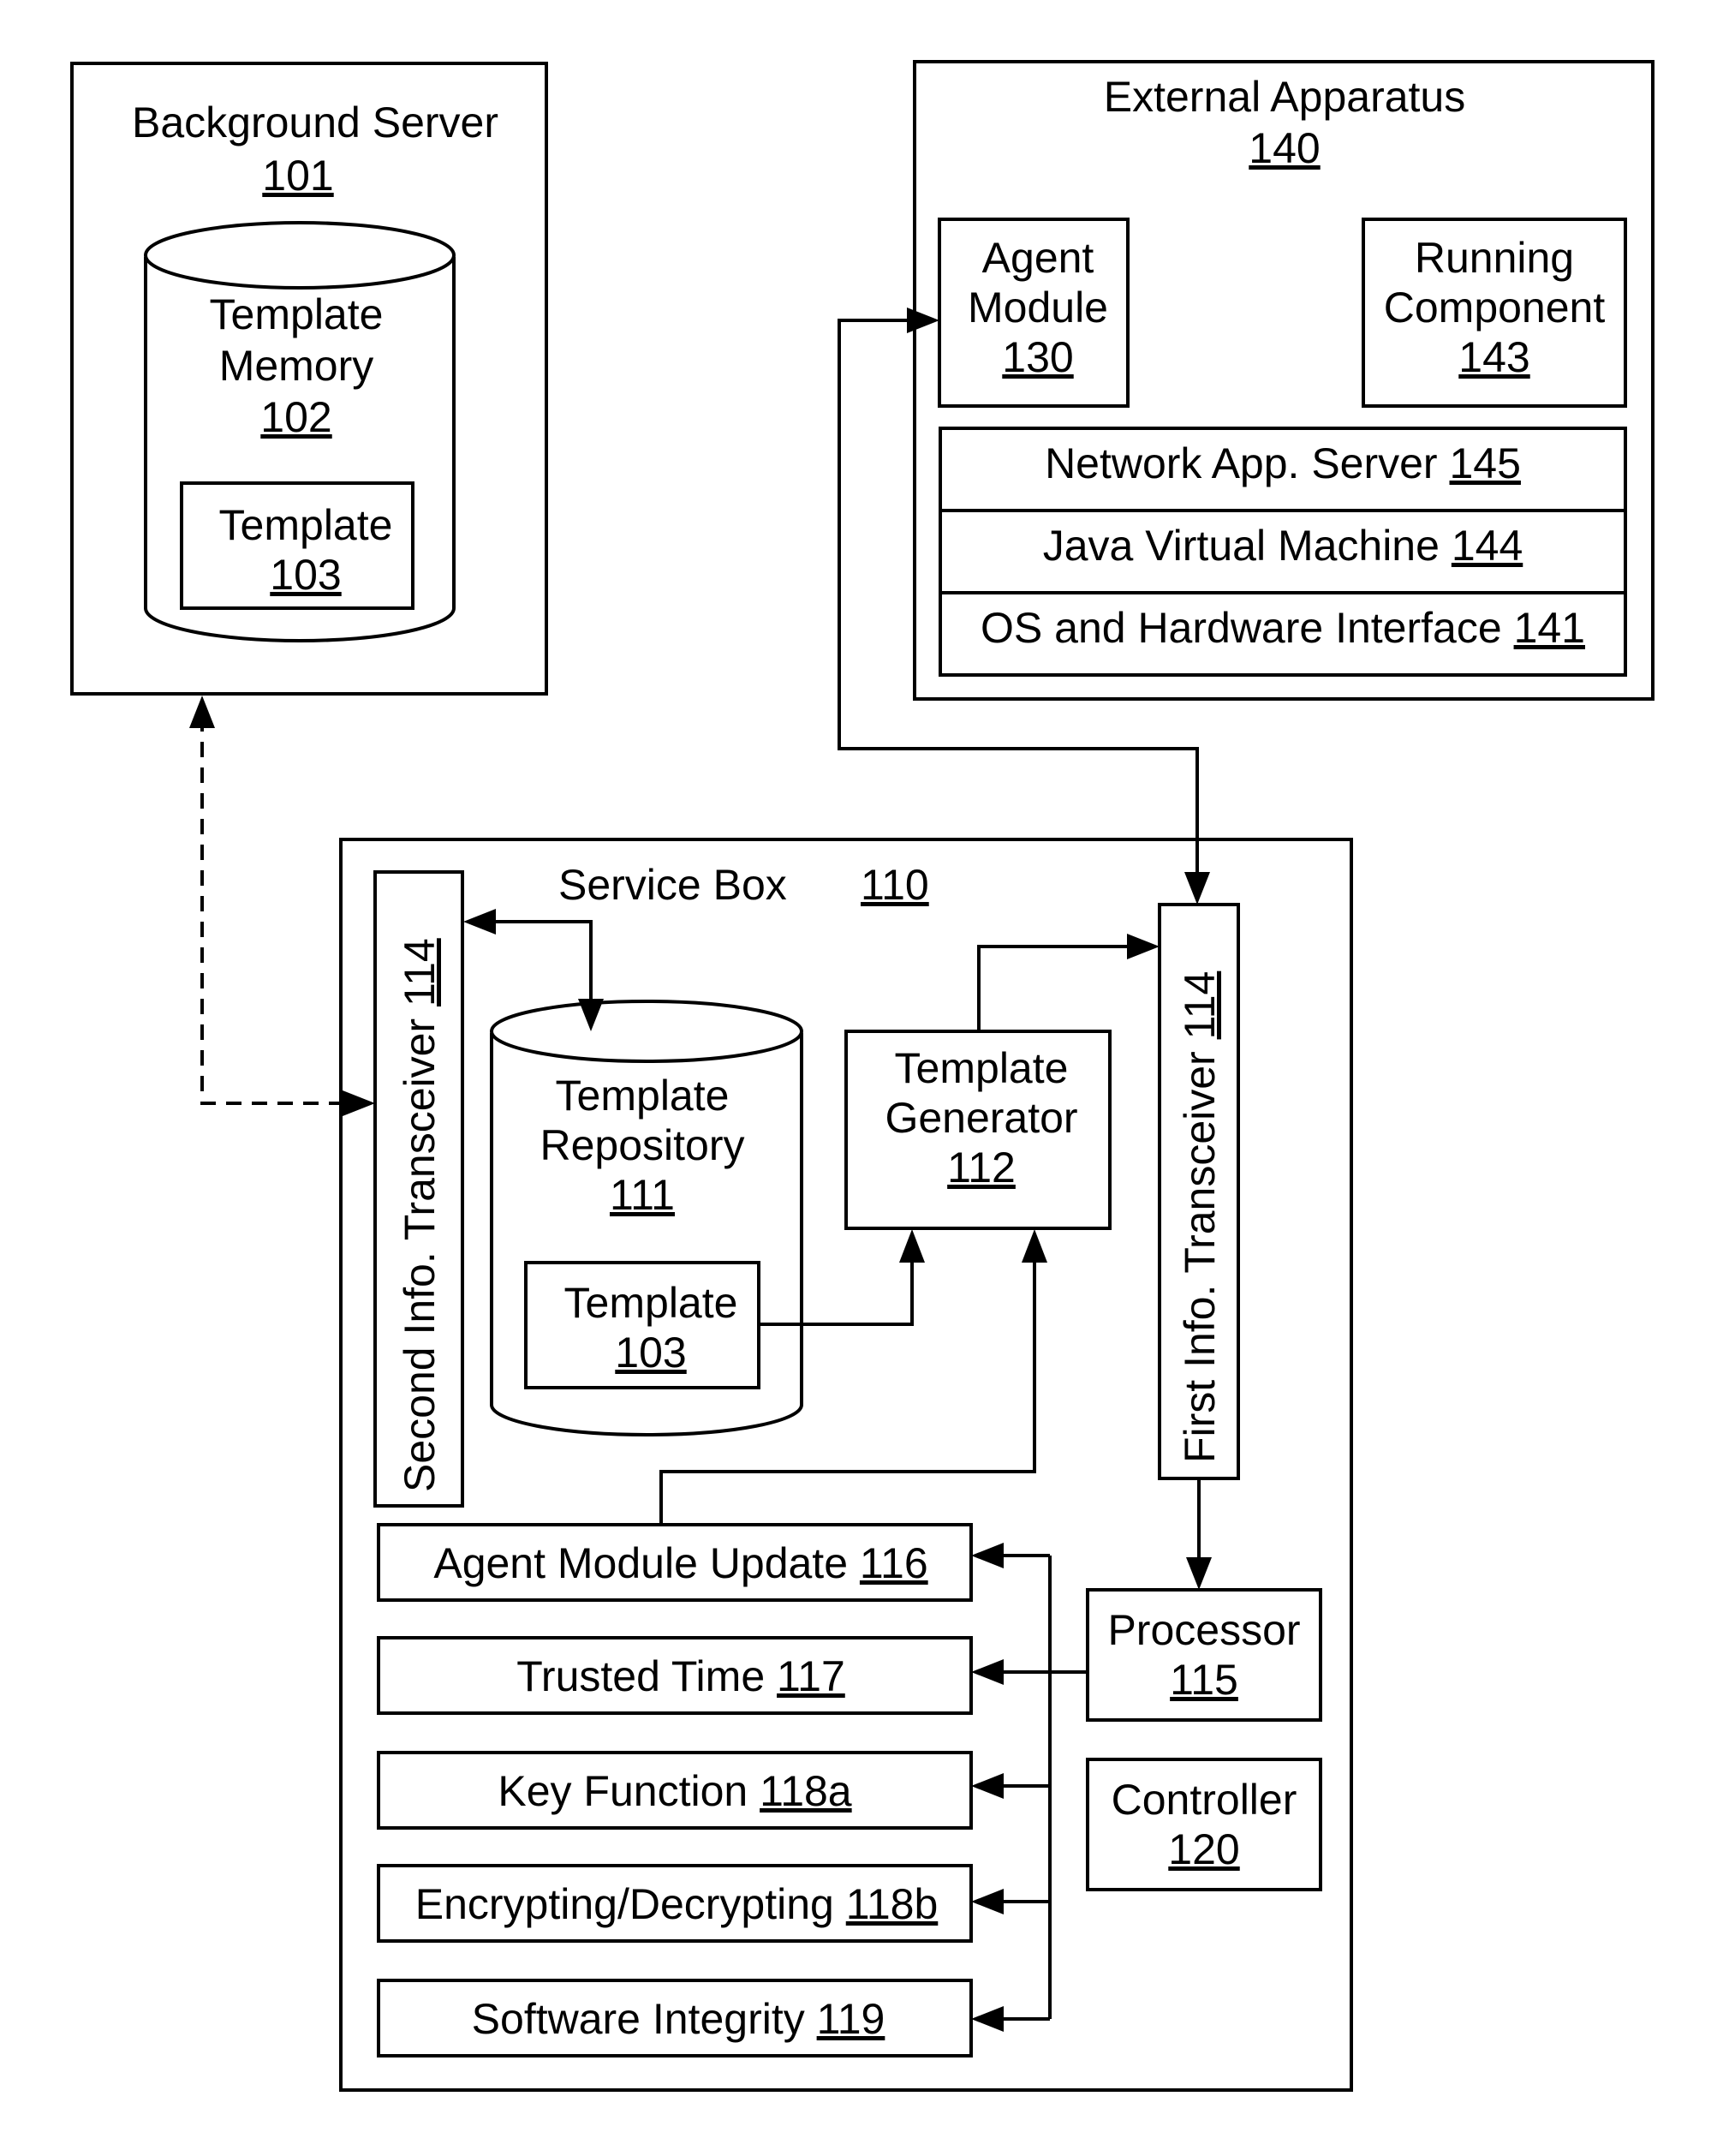 This screenshot has height=2156, width=1735. What do you see at coordinates (420, 972) in the screenshot?
I see `second-transceiver-ref: 114` at bounding box center [420, 972].